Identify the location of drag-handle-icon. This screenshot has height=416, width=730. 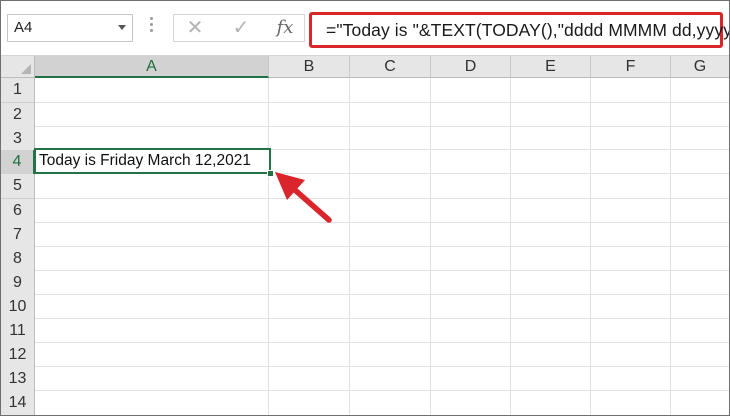
(151, 27).